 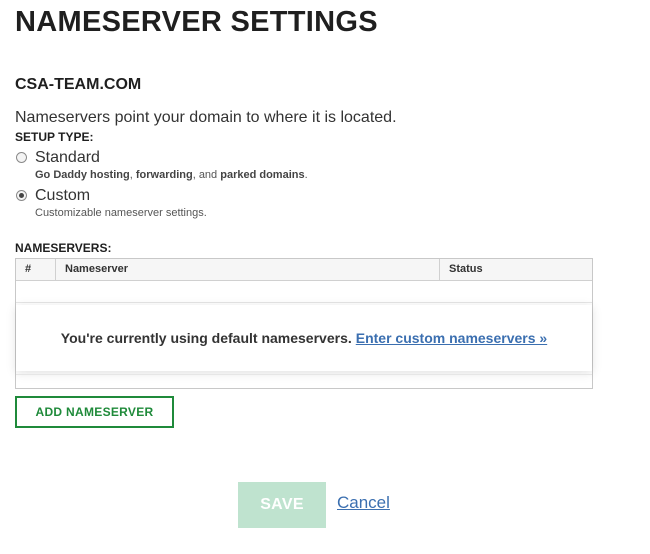 What do you see at coordinates (94, 412) in the screenshot?
I see `add-nameserver-button: ADD NAMESERVER` at bounding box center [94, 412].